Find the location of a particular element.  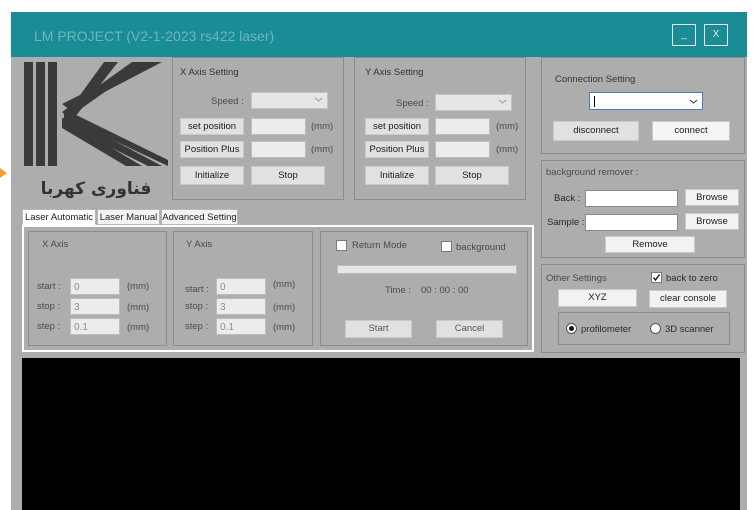

x-speed-select is located at coordinates (289, 100).